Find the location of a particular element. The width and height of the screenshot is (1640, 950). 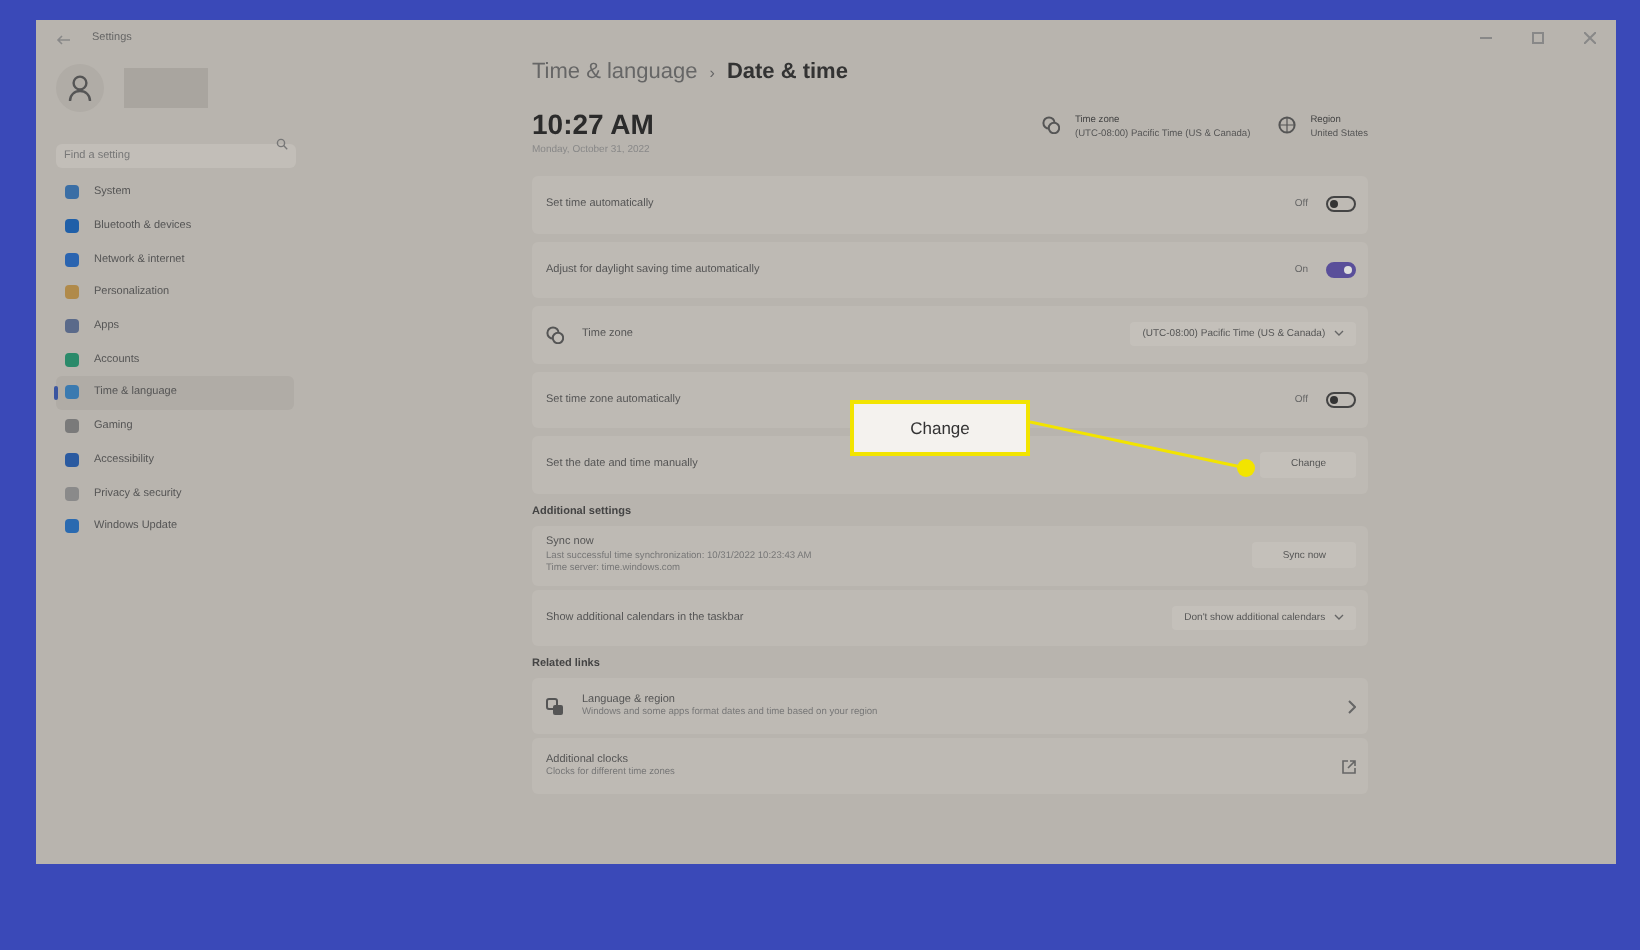

external-link-icon is located at coordinates (1349, 766).